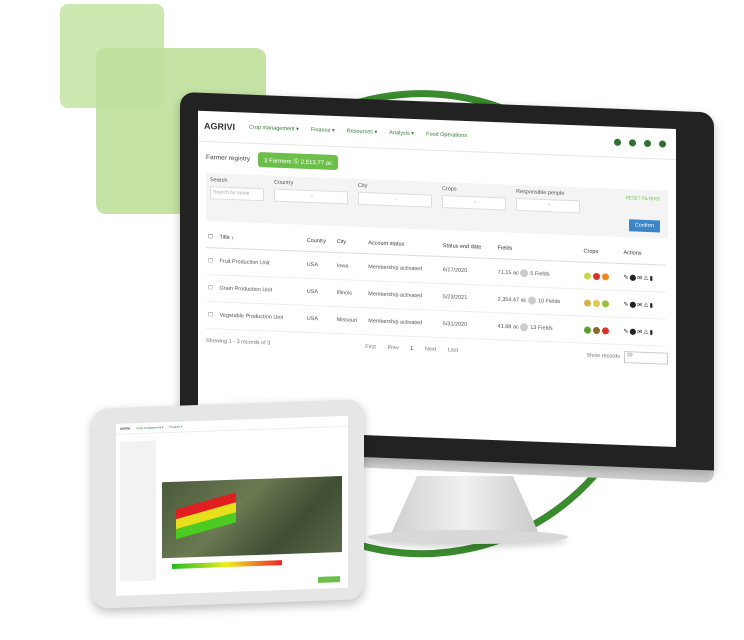  I want to click on corn-icon, so click(596, 303).